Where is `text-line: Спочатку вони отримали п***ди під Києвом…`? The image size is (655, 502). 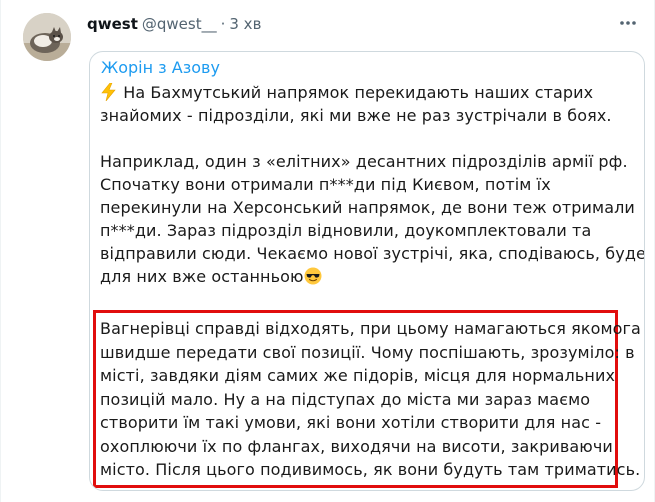 text-line: Спочатку вони отримали п***ди під Києвом… is located at coordinates (325, 184).